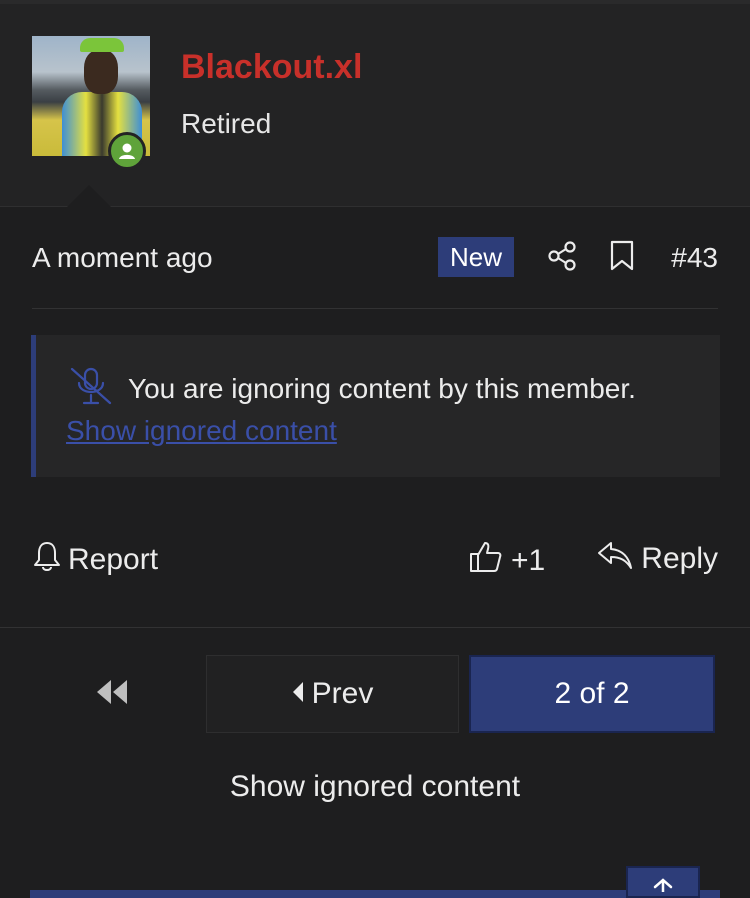  Describe the element at coordinates (375, 627) in the screenshot. I see `section-divider` at that location.